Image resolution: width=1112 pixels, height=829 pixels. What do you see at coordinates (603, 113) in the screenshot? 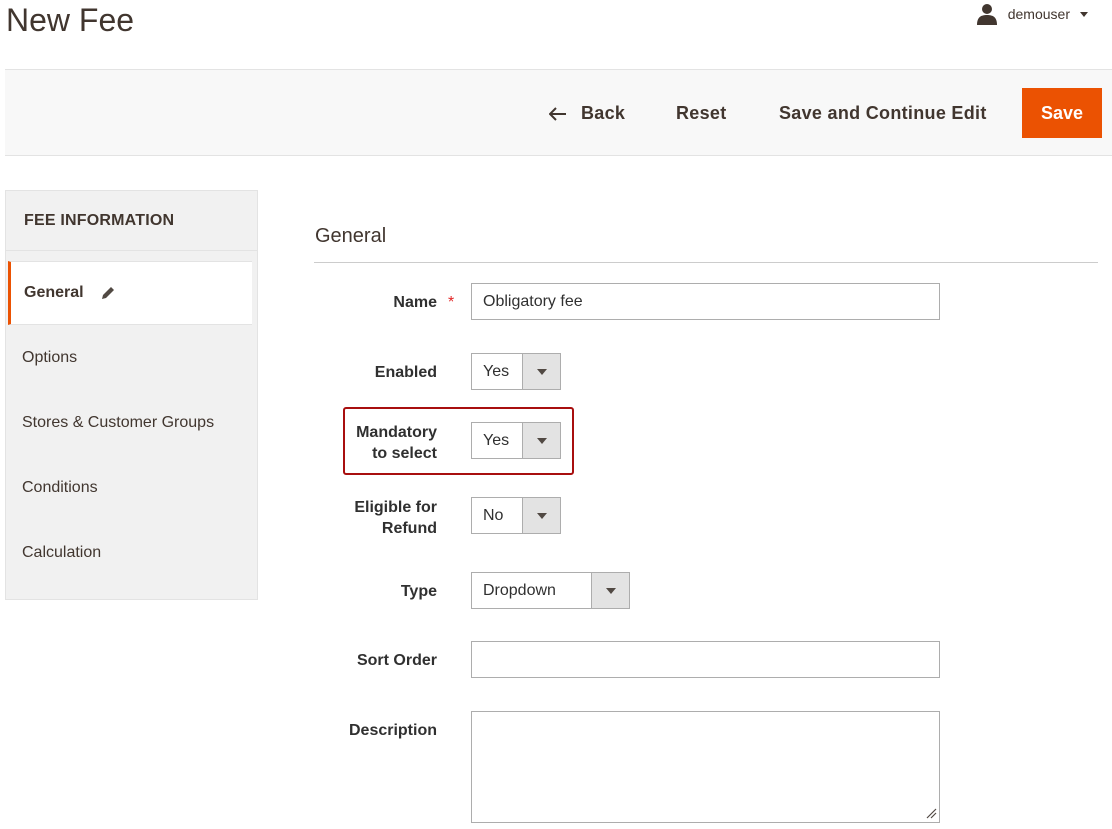
I see `back-label: Back` at bounding box center [603, 113].